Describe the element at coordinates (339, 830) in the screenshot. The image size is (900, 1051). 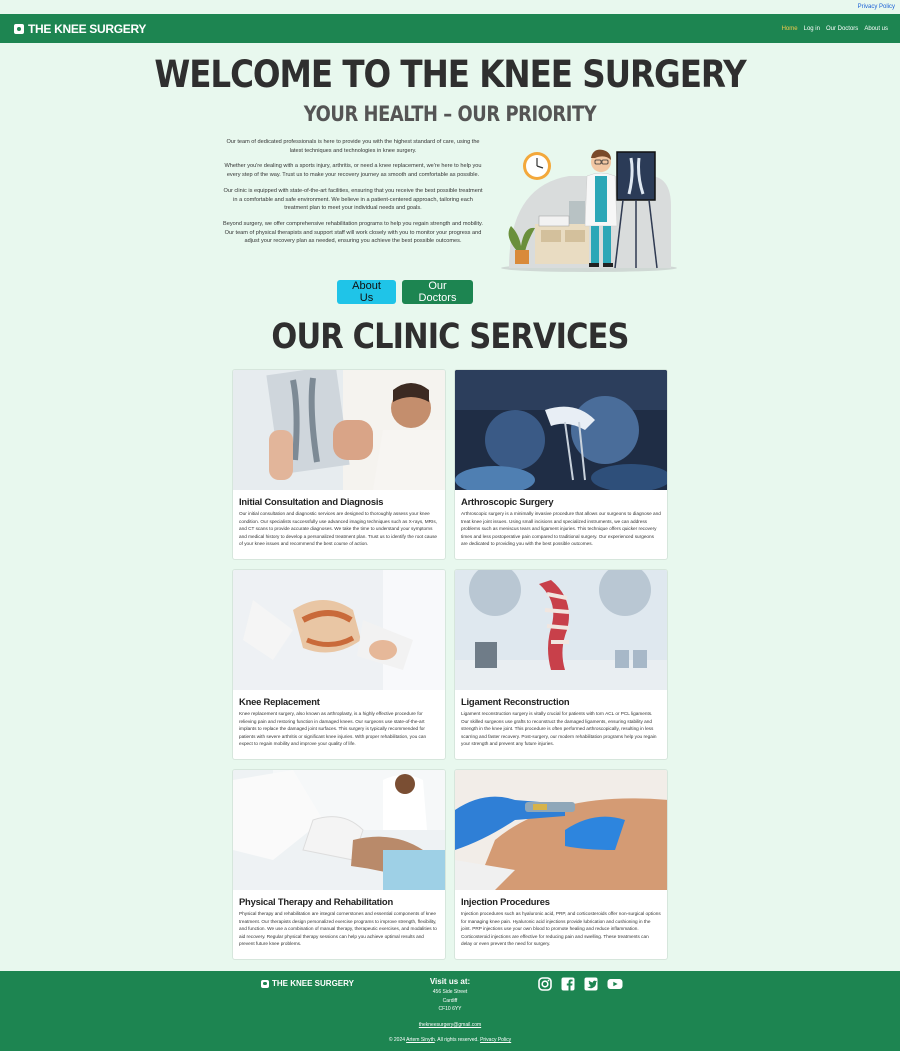
I see `physical-therapy-image` at that location.